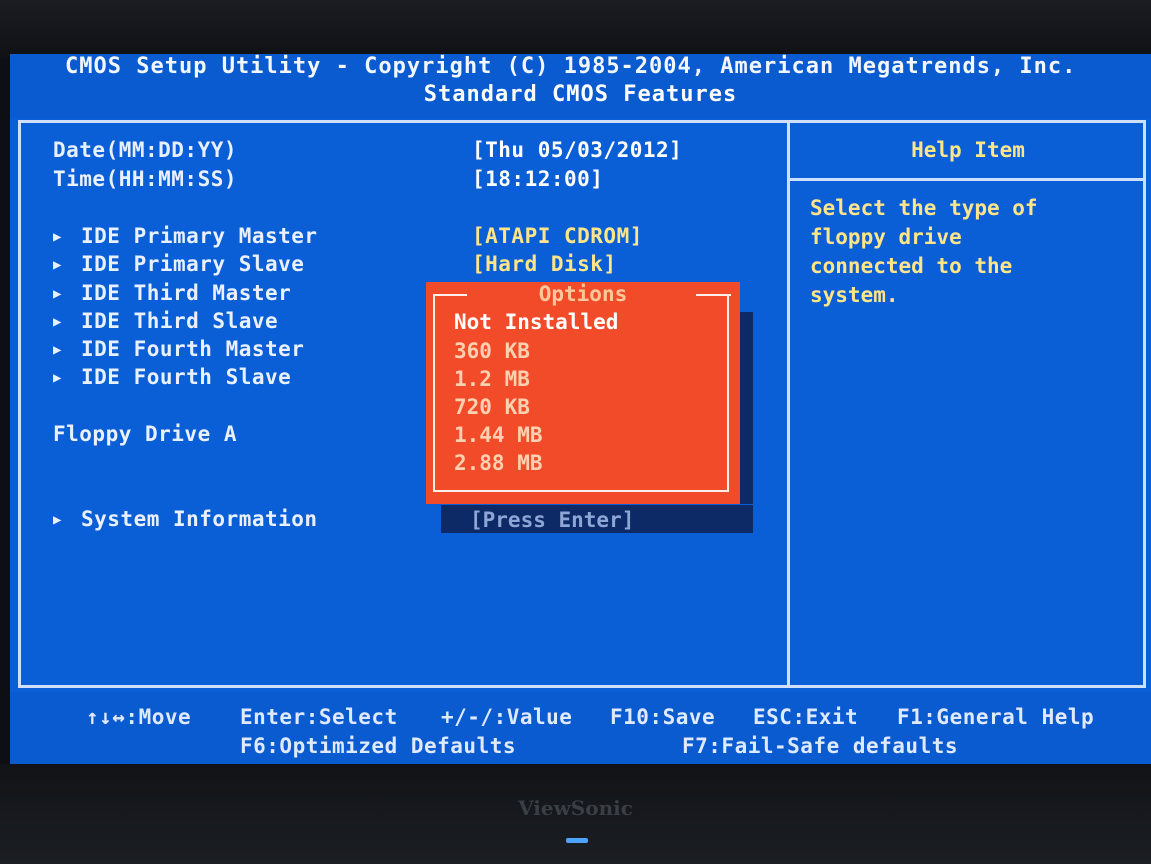 The height and width of the screenshot is (864, 1151). I want to click on key-optimized-defaults: F6:Optimized Defaults, so click(378, 746).